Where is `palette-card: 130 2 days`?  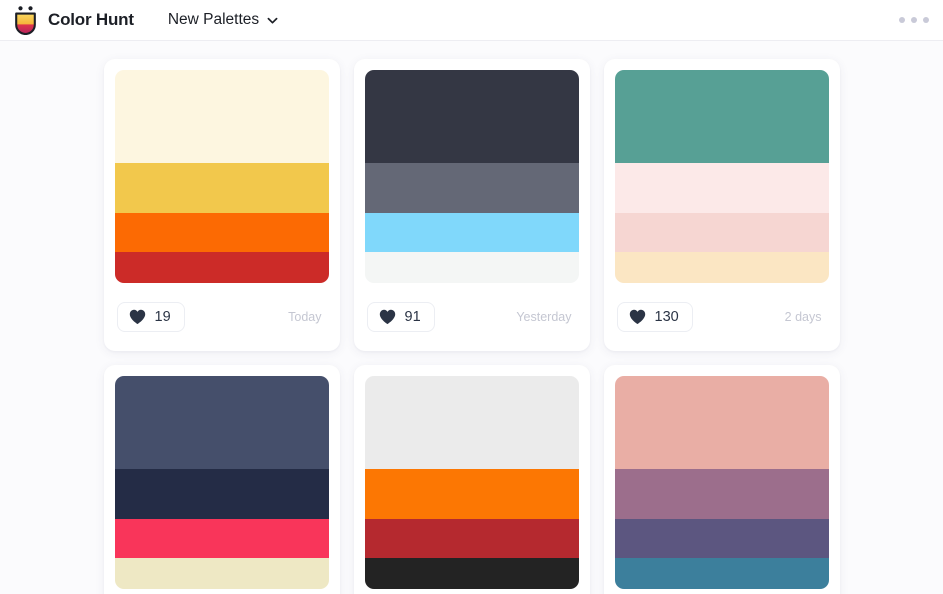
palette-card: 130 2 days is located at coordinates (721, 205).